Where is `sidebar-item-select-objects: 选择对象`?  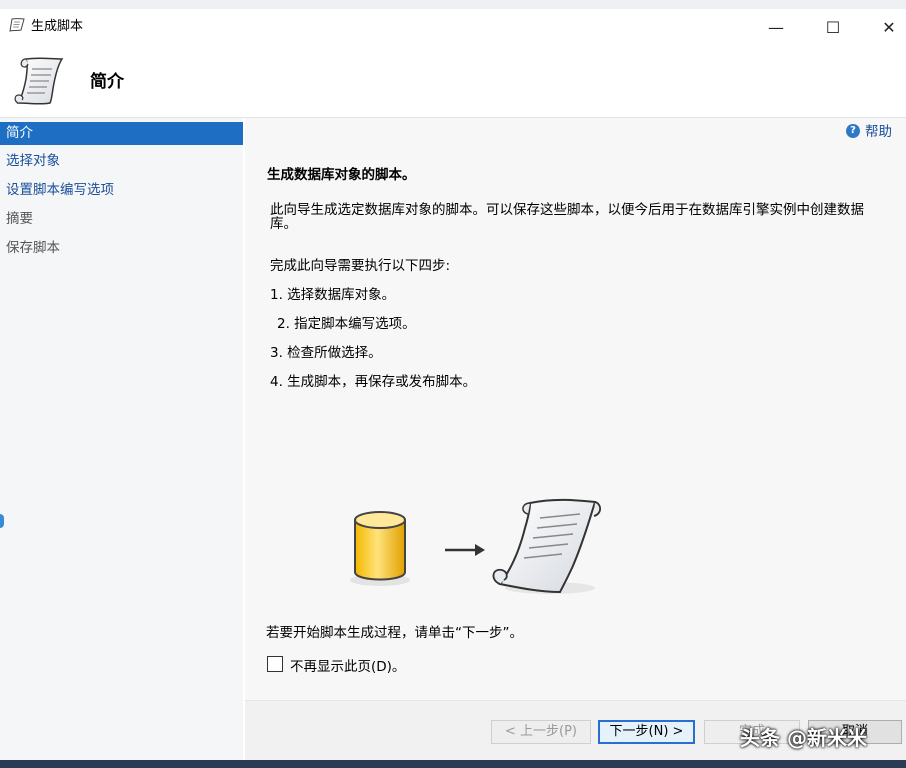
sidebar-item-select-objects: 选择对象 is located at coordinates (121, 161).